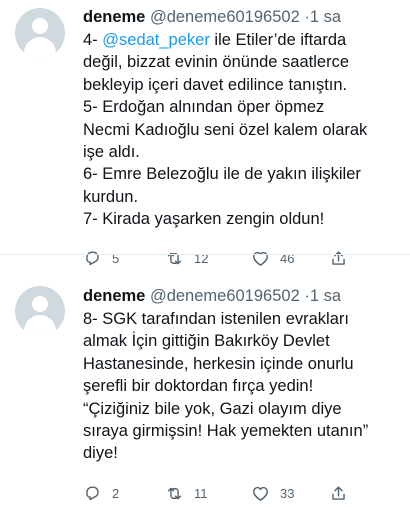 This screenshot has width=410, height=510. I want to click on line-suffix: ile Etiler’de iftarda, so click(278, 40).